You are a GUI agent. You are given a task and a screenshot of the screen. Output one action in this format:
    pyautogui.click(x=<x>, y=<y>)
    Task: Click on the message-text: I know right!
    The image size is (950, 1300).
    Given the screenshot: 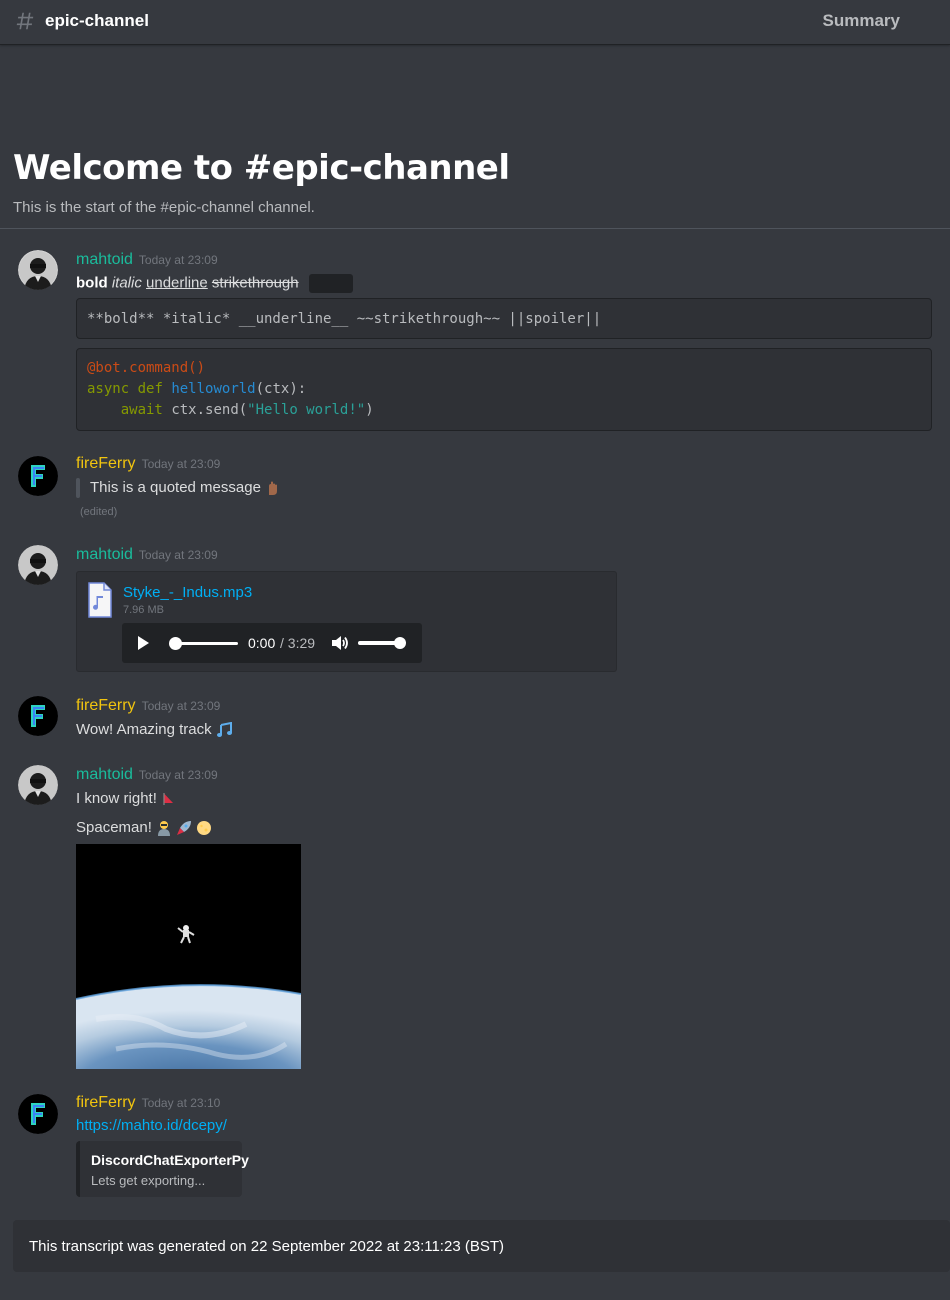 What is the action you would take?
    pyautogui.click(x=125, y=798)
    